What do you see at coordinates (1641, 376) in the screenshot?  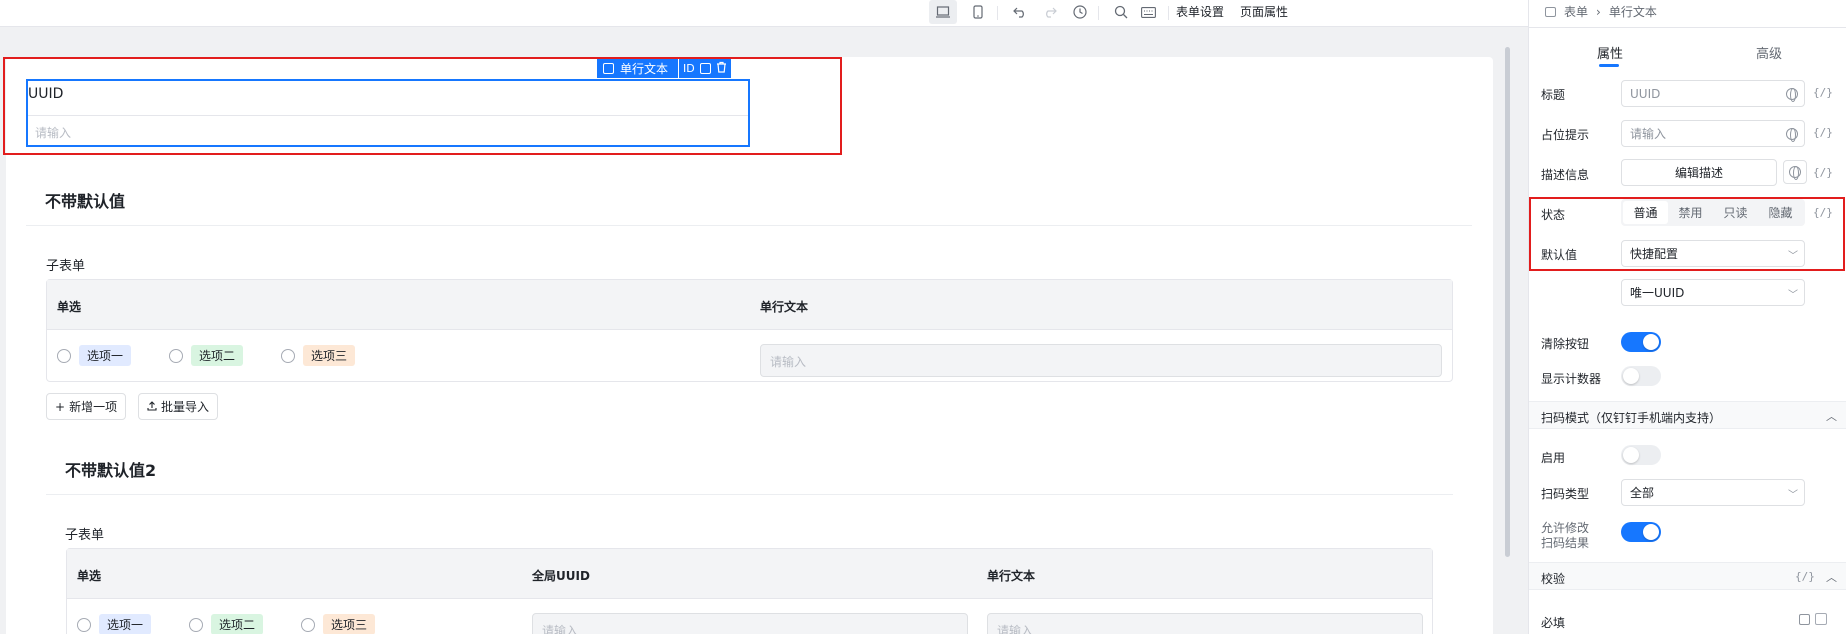 I see `counter-toggle` at bounding box center [1641, 376].